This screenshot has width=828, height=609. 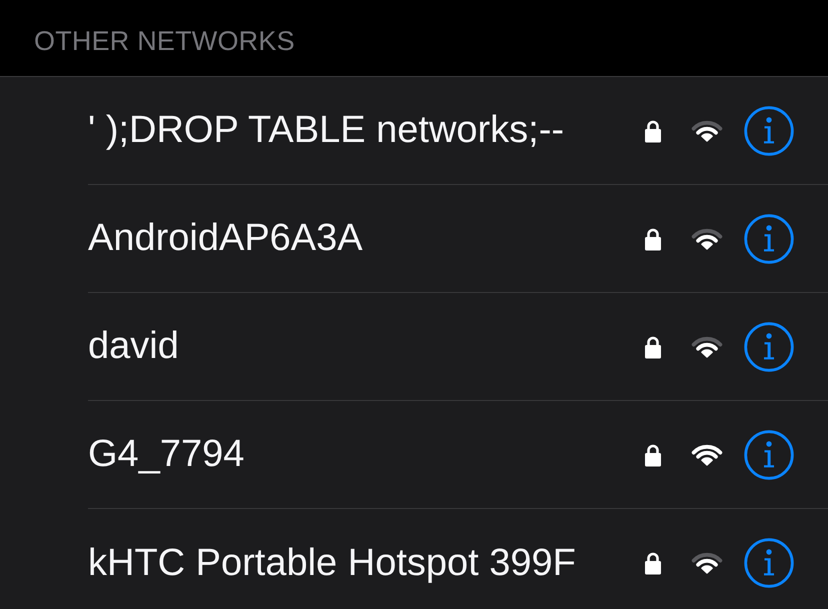 What do you see at coordinates (327, 130) in the screenshot?
I see `network-name: ' );DROP TABLE networks;--` at bounding box center [327, 130].